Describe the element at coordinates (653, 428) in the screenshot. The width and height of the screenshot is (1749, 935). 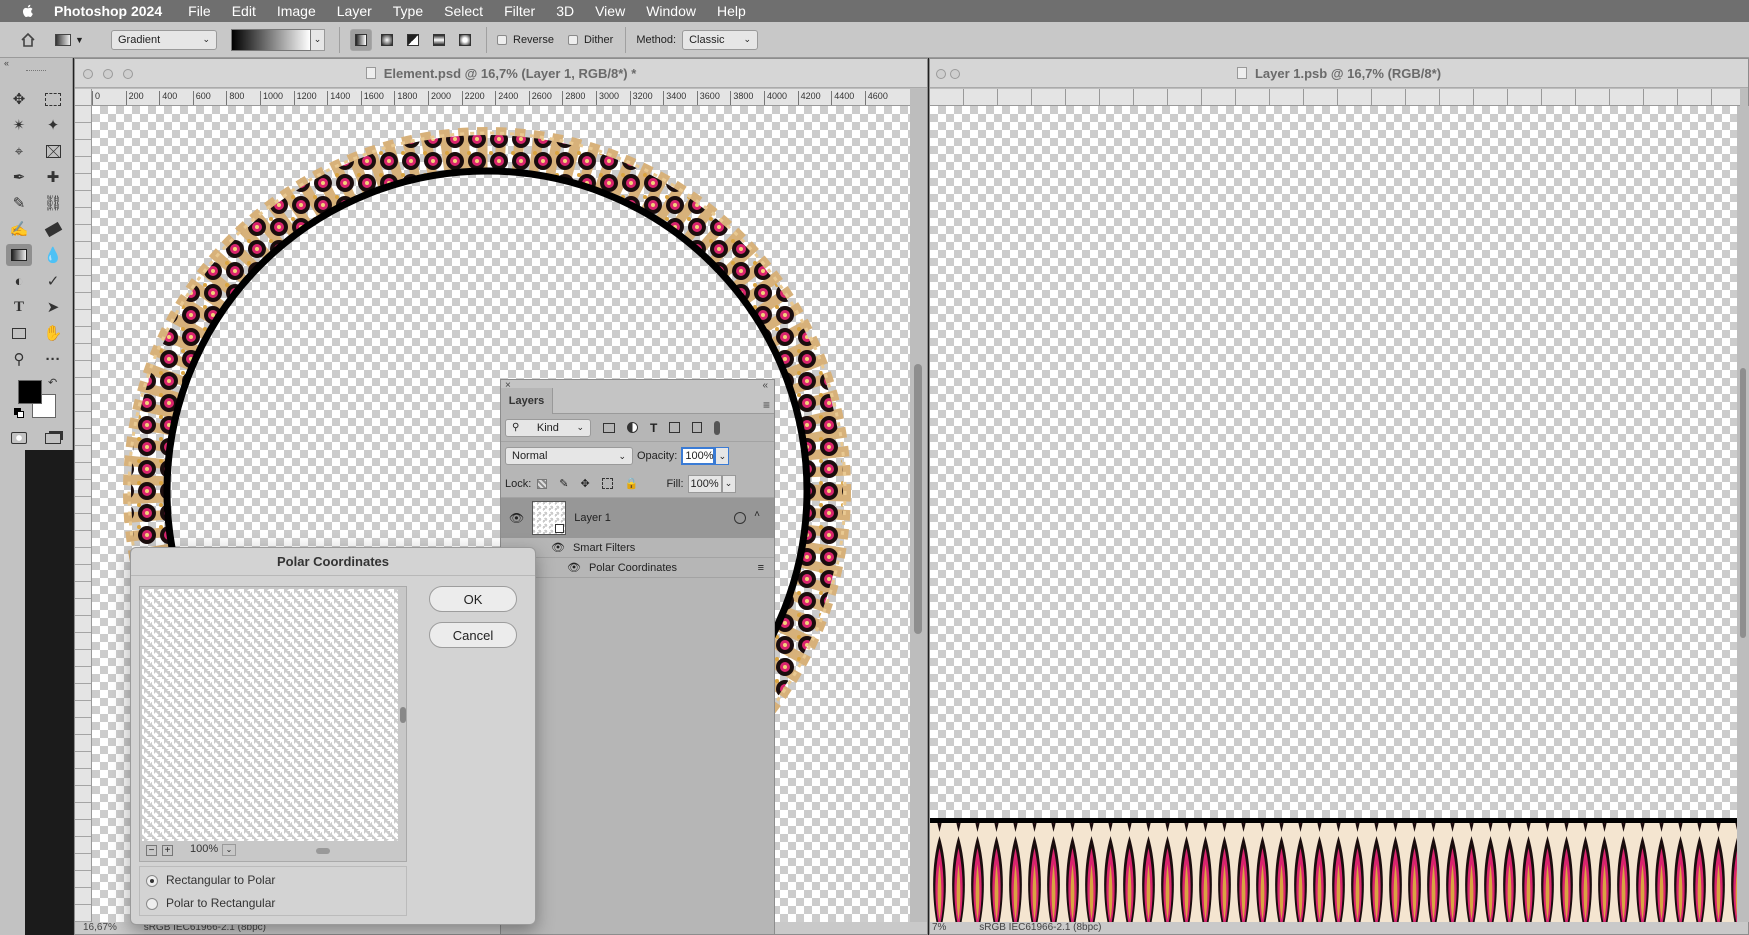
I see `type-filter-icon: T` at that location.